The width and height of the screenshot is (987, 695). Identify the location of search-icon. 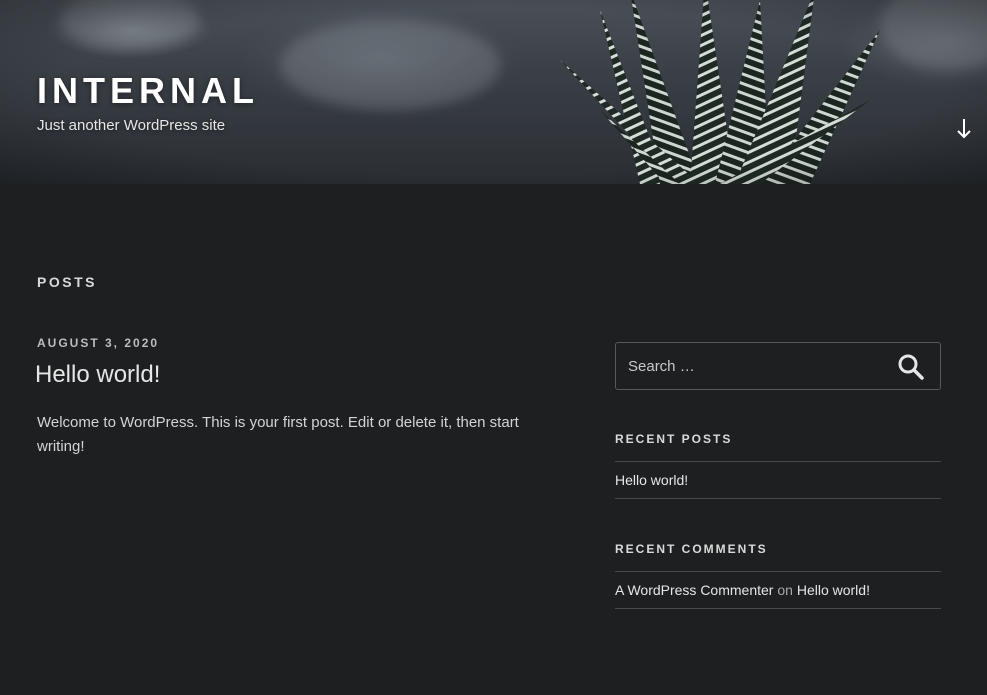
(911, 367).